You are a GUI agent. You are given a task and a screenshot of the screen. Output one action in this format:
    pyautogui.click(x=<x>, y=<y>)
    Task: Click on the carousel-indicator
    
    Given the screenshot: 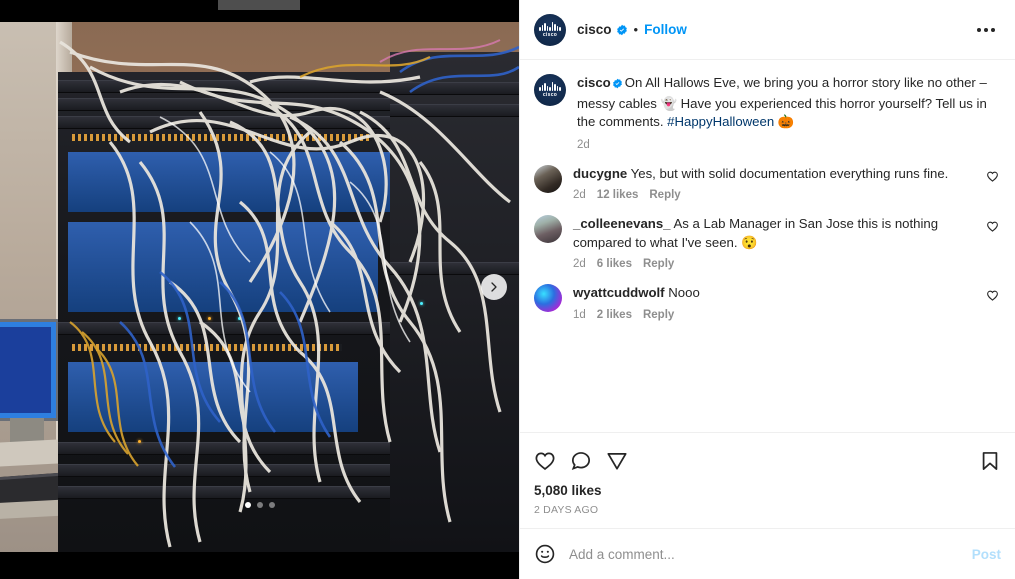 What is the action you would take?
    pyautogui.click(x=259, y=505)
    